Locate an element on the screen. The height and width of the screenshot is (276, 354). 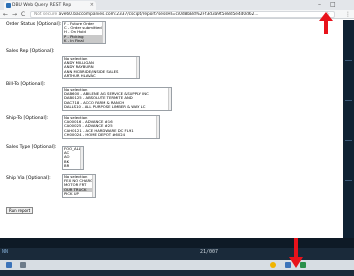
ship-to-option: CH00024 - HOME DEPOT #6024 is located at coordinates (111, 134).